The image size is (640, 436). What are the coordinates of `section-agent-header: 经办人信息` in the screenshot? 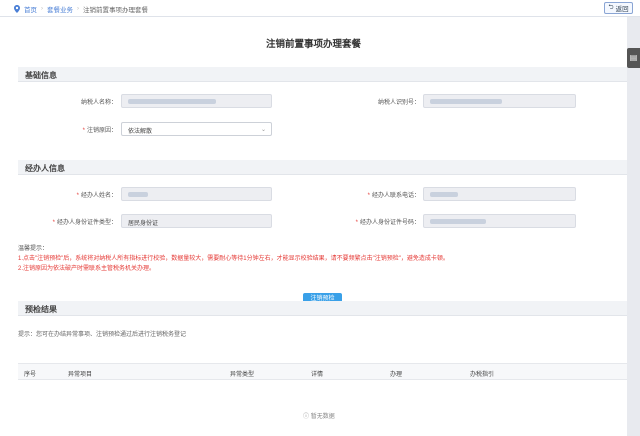 It's located at (322, 167).